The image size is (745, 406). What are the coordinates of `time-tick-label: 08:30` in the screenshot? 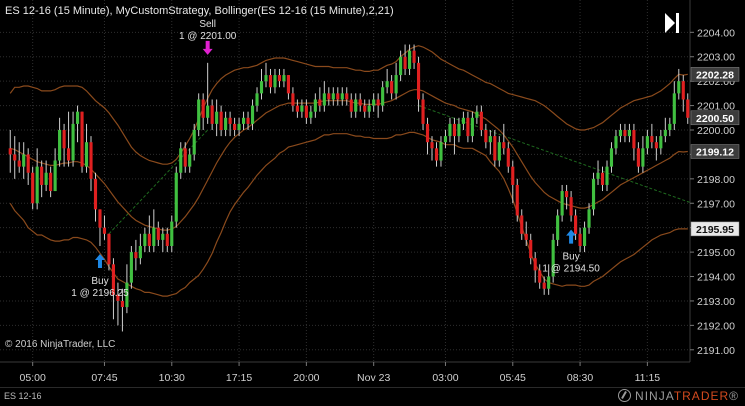 It's located at (580, 378).